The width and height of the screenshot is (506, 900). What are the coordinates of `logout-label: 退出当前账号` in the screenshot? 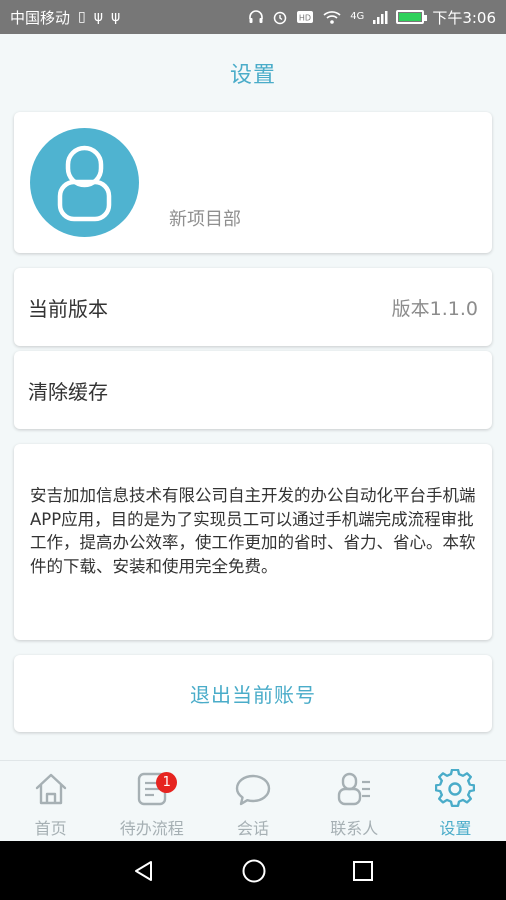 It's located at (253, 695).